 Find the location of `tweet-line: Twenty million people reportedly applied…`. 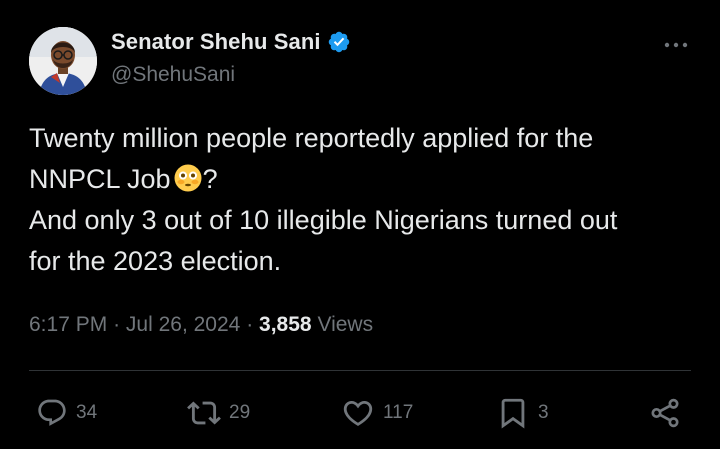

tweet-line: Twenty million people reportedly applied… is located at coordinates (311, 138).